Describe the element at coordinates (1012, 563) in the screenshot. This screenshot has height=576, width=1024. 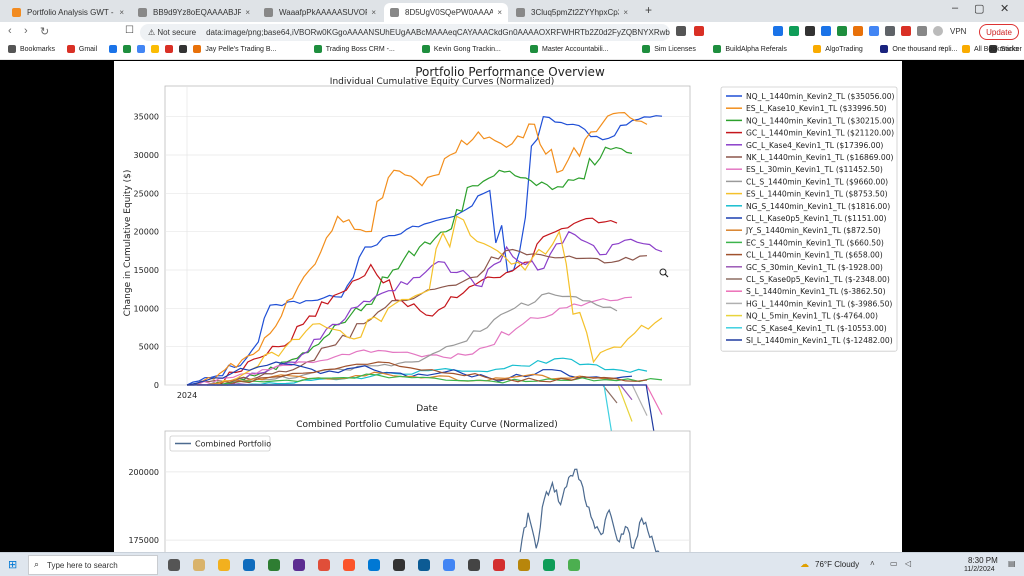
I see `notification-icon: ▤` at that location.